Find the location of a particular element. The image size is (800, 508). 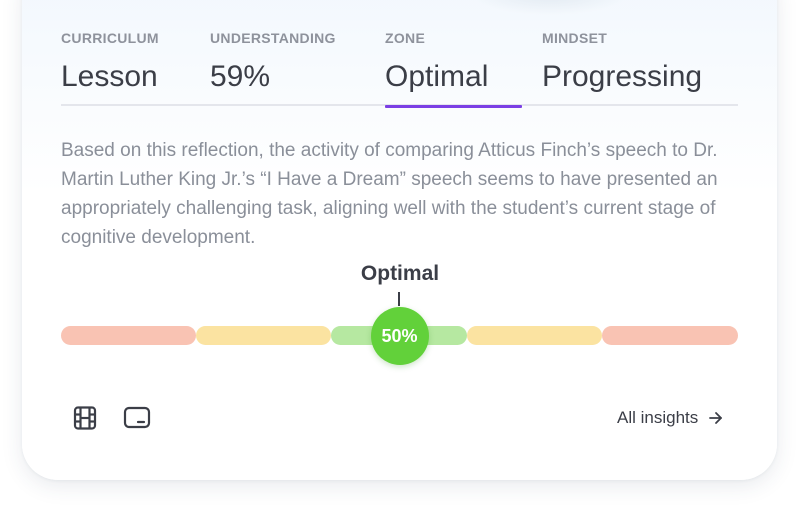

stat-zone: ZONE Optimal is located at coordinates (453, 69).